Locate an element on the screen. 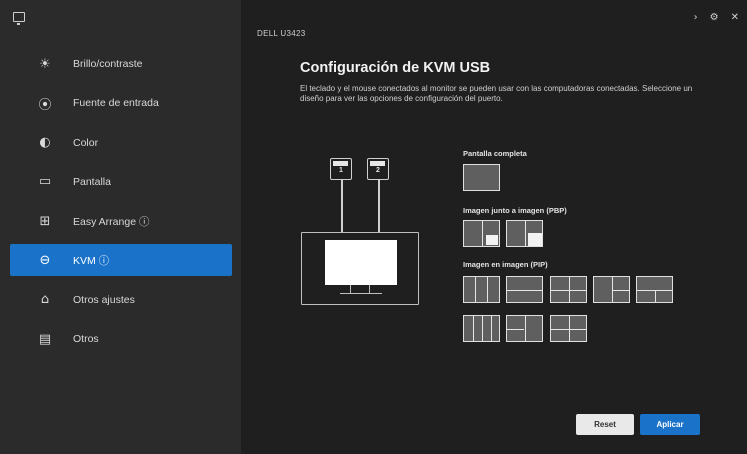  usb-port-number: 1 is located at coordinates (341, 170).